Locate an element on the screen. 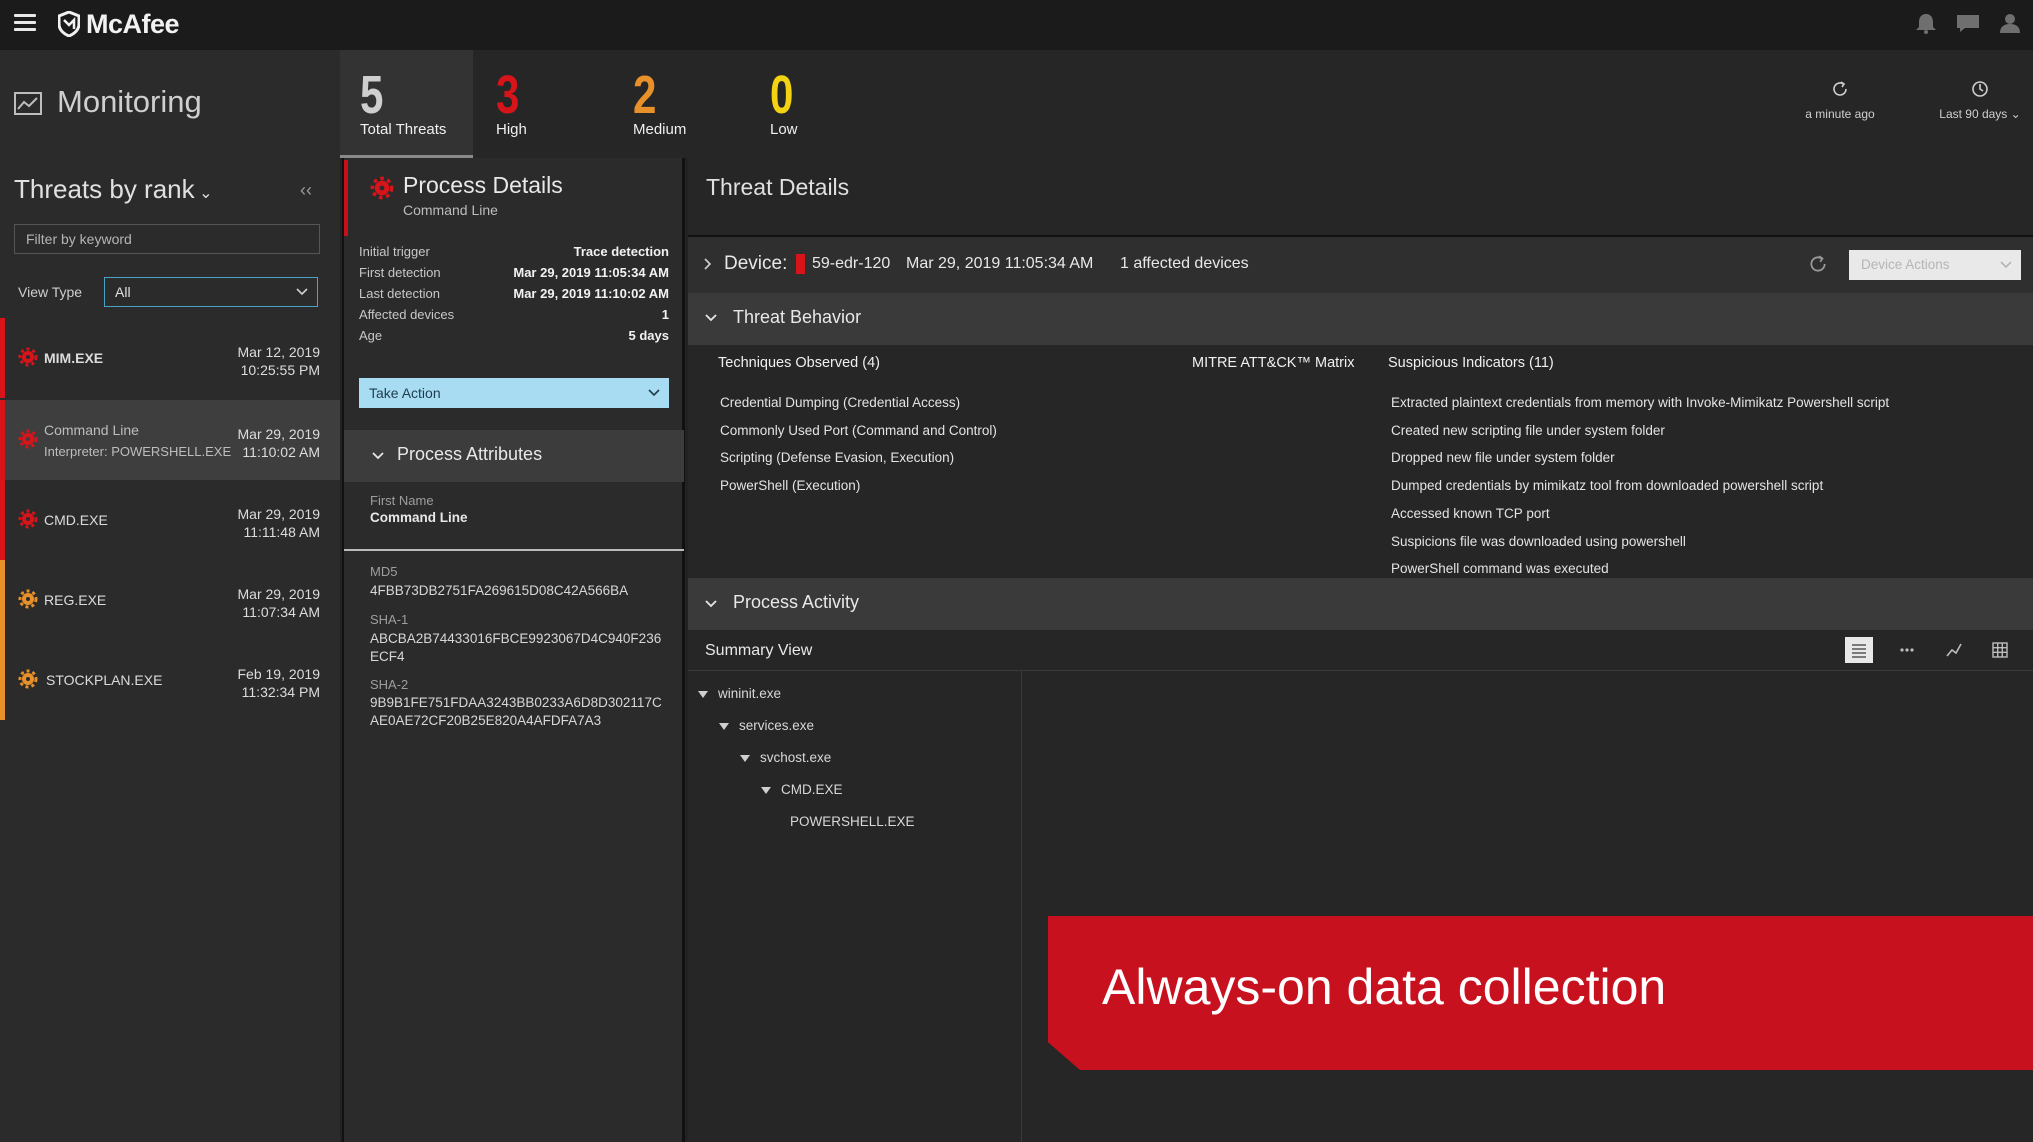  timeline-view-button is located at coordinates (1907, 650).